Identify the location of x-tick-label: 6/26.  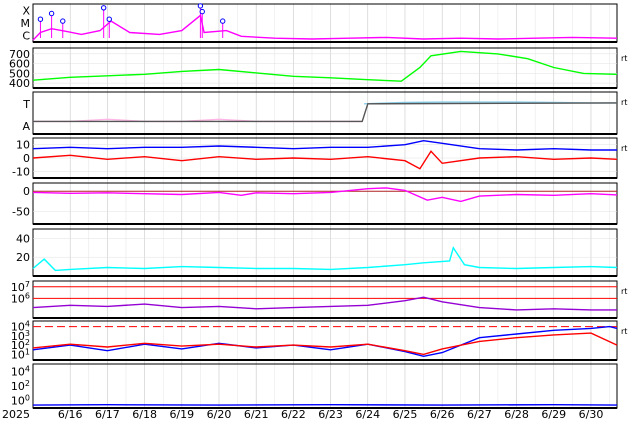
(442, 414).